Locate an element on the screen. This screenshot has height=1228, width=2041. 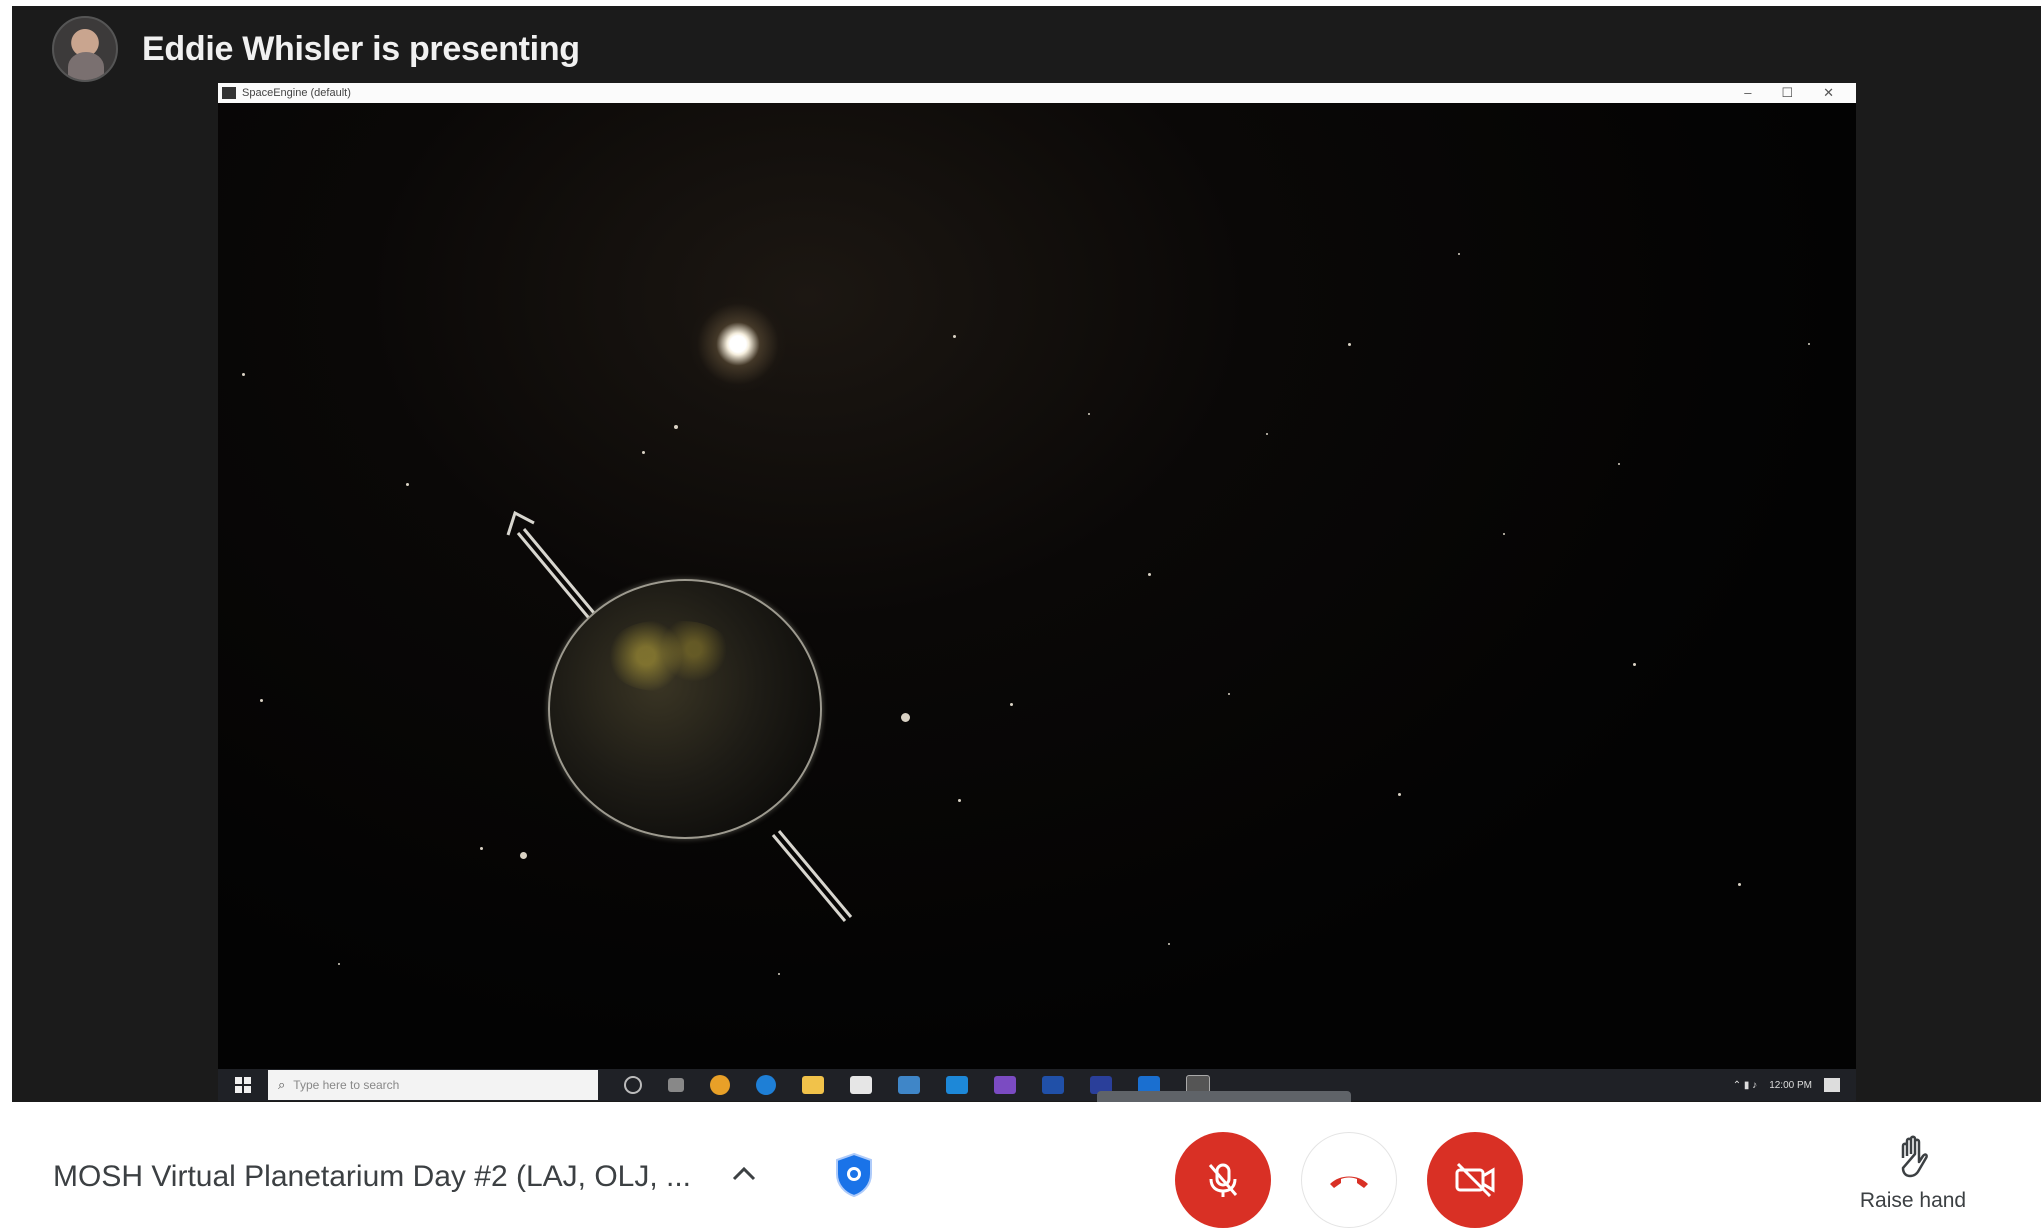
microphone-off-icon is located at coordinates (1223, 1180).